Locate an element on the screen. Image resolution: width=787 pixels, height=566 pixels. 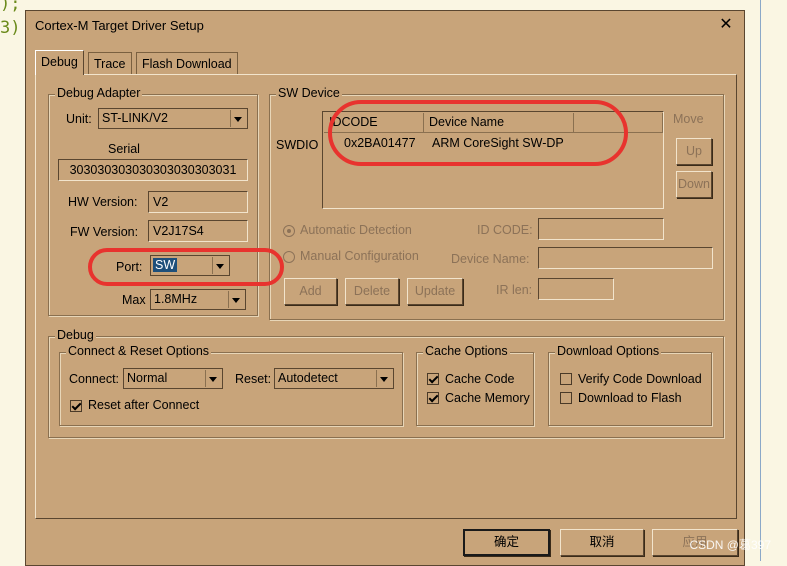
unit-select-value: ST-LINK/V2 is located at coordinates (135, 118).